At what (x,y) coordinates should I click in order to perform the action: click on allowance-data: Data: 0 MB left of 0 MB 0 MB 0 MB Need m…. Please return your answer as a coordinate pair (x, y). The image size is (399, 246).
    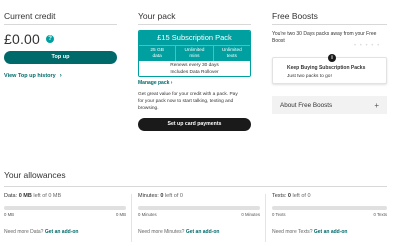
    Looking at the image, I should click on (65, 211).